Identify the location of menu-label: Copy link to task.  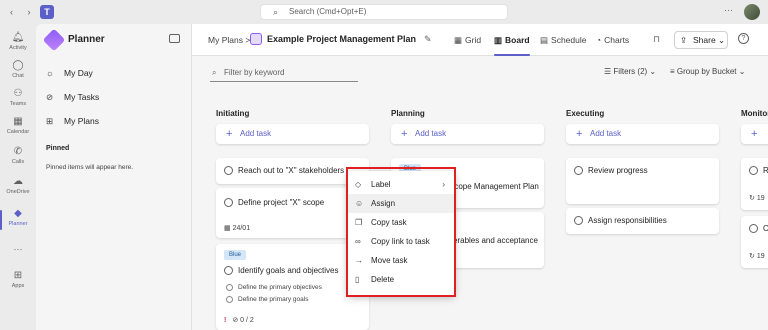
(400, 241).